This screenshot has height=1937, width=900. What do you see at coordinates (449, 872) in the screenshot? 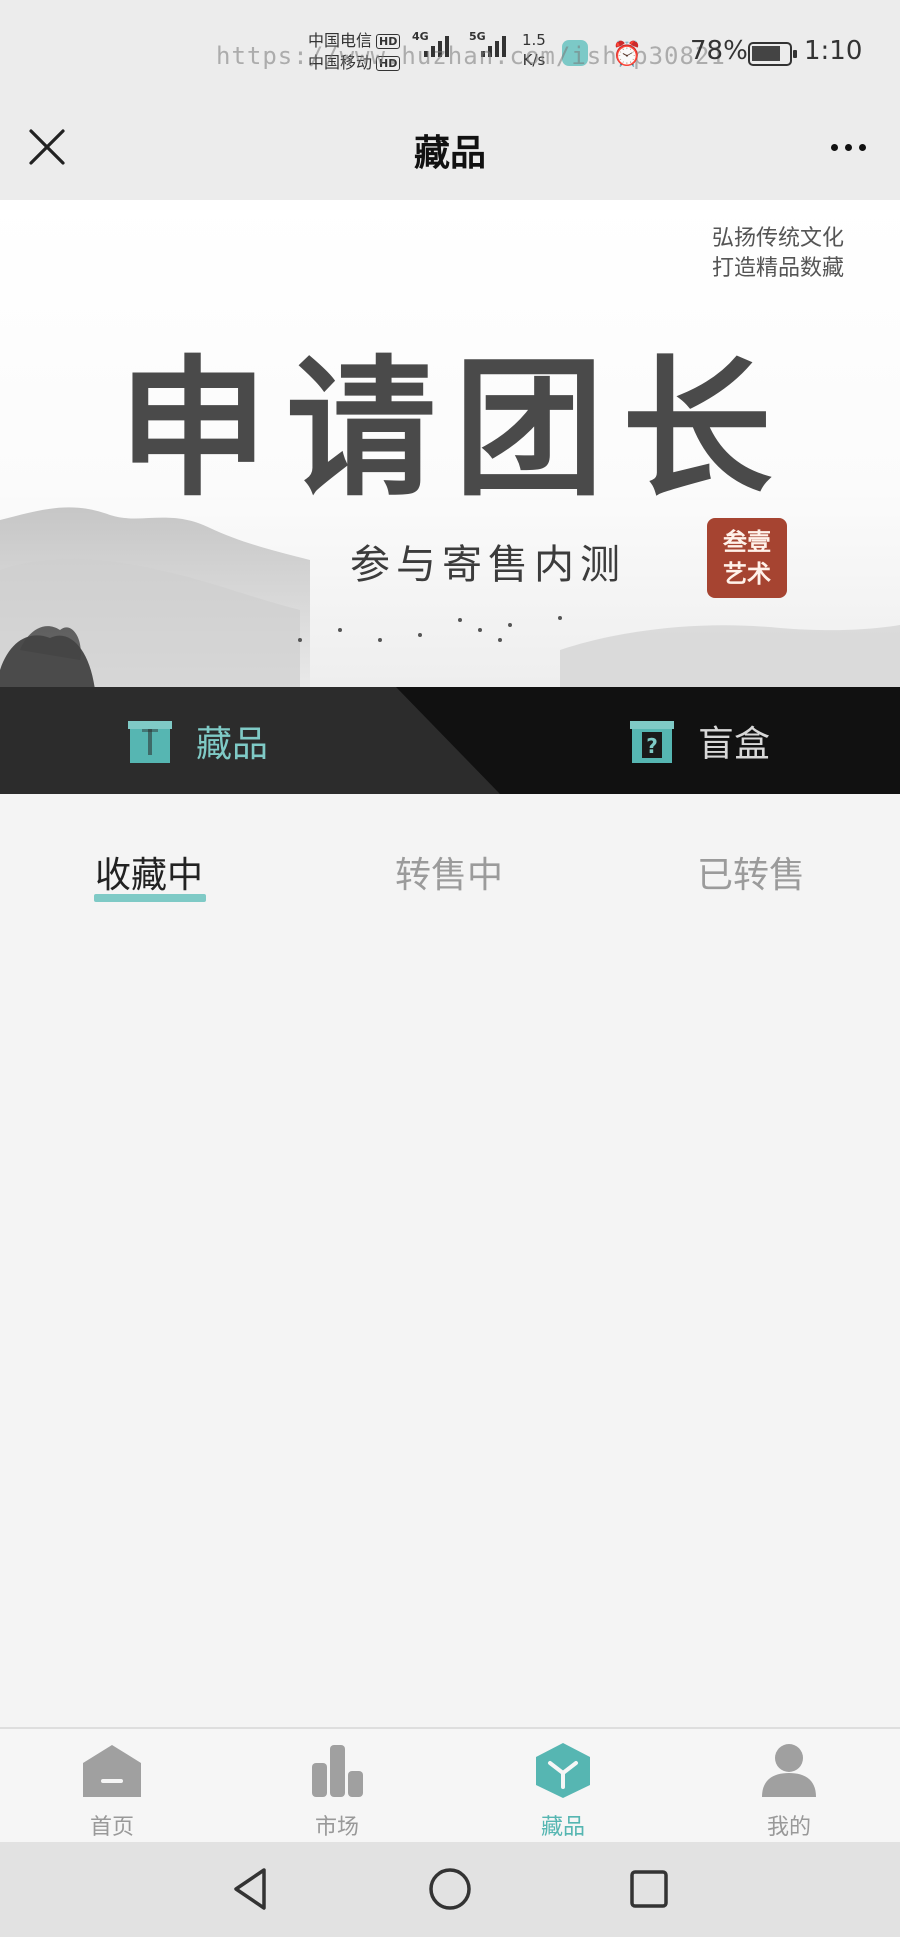
I see `tab-reselling: 转售中` at bounding box center [449, 872].